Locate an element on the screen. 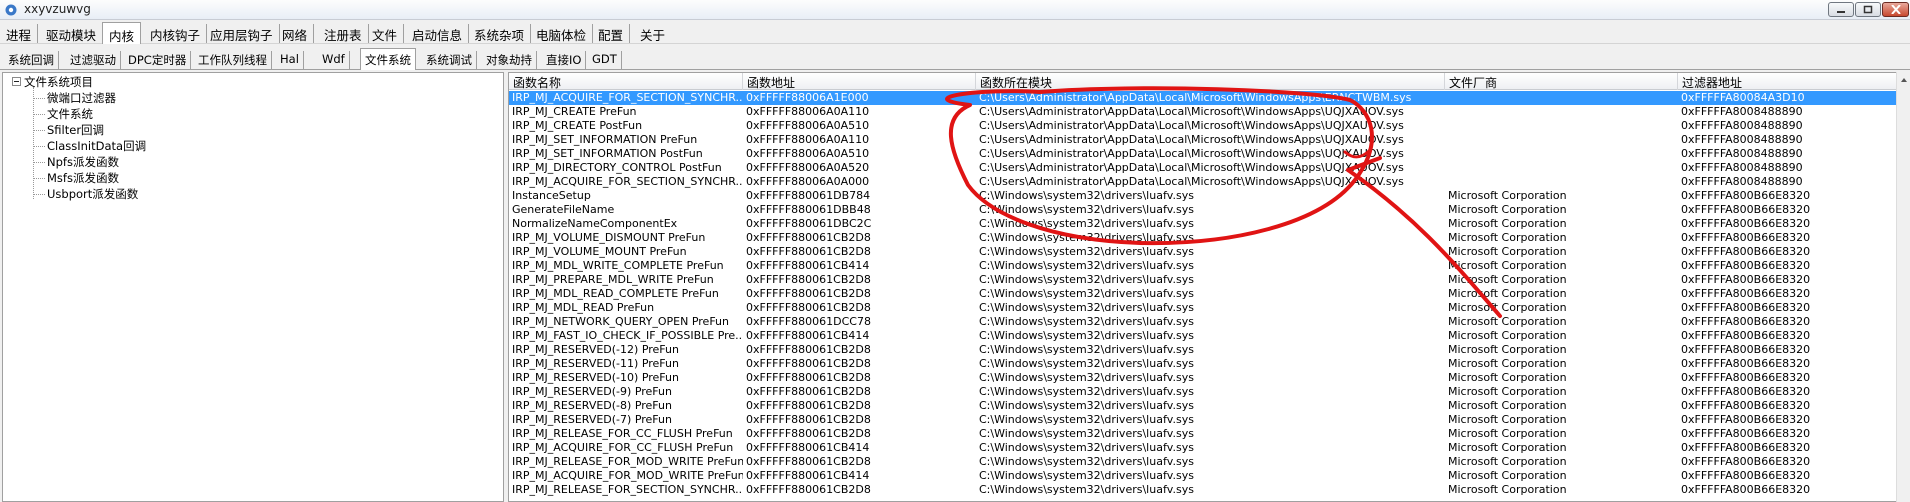  col-vendor: 文件厂商 is located at coordinates (1561, 81).